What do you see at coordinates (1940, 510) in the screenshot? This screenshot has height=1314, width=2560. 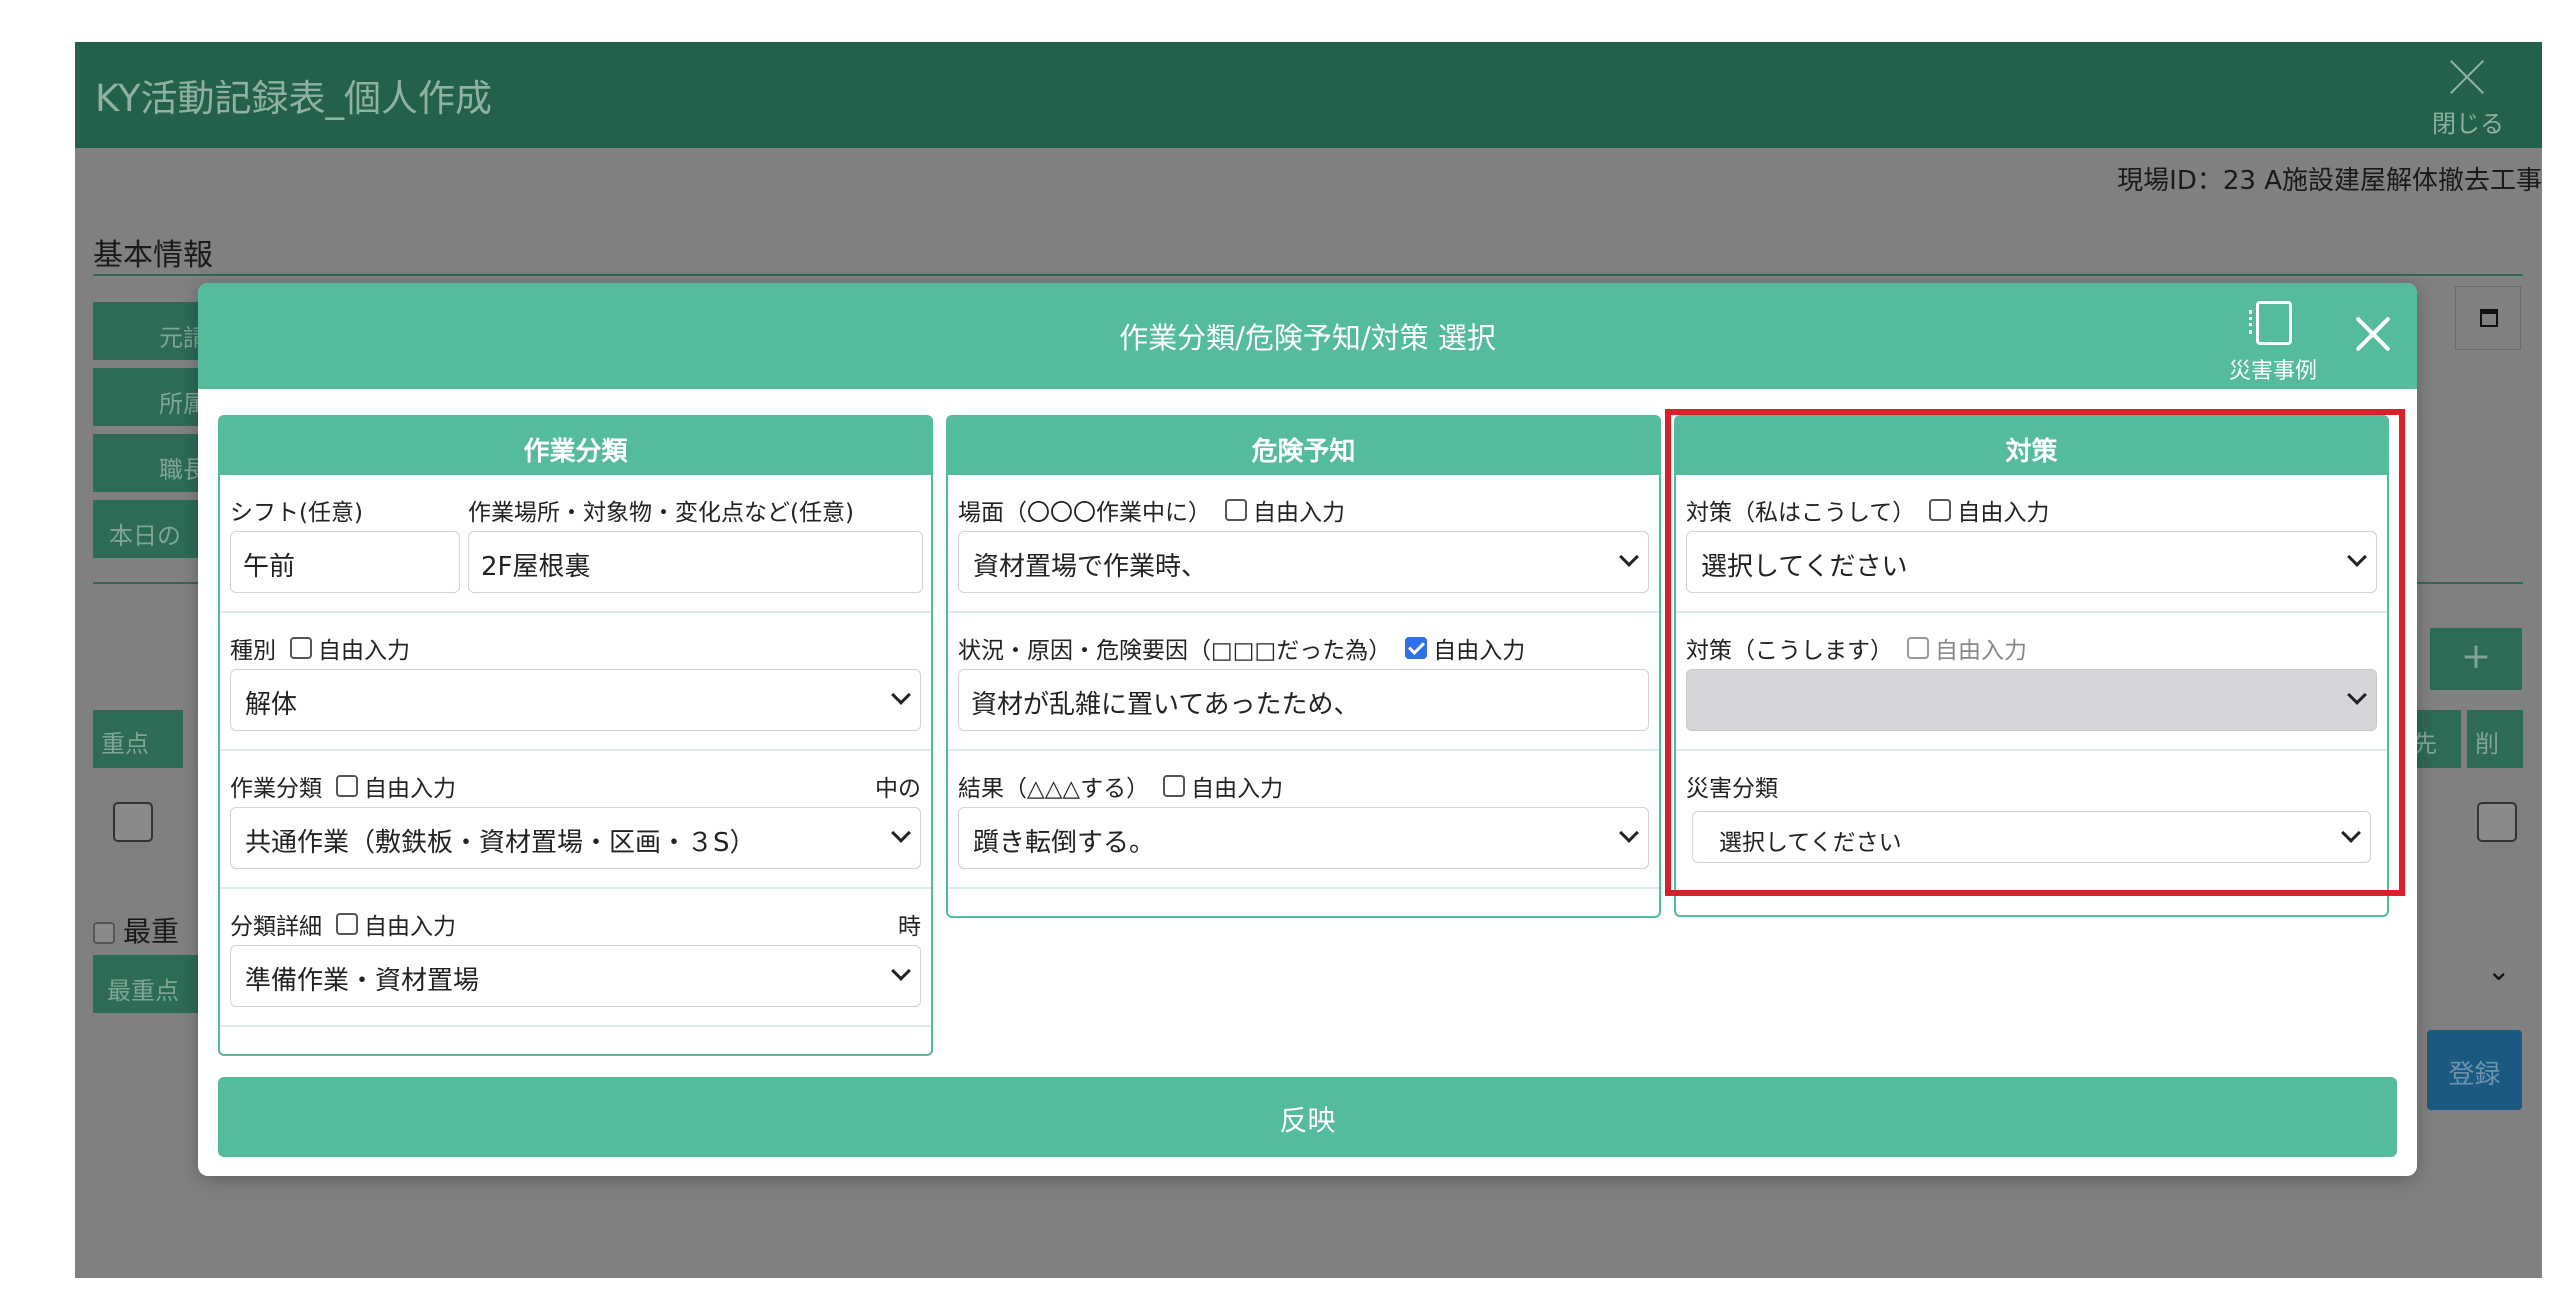 I see `measure-mine-free-input-checkbox` at bounding box center [1940, 510].